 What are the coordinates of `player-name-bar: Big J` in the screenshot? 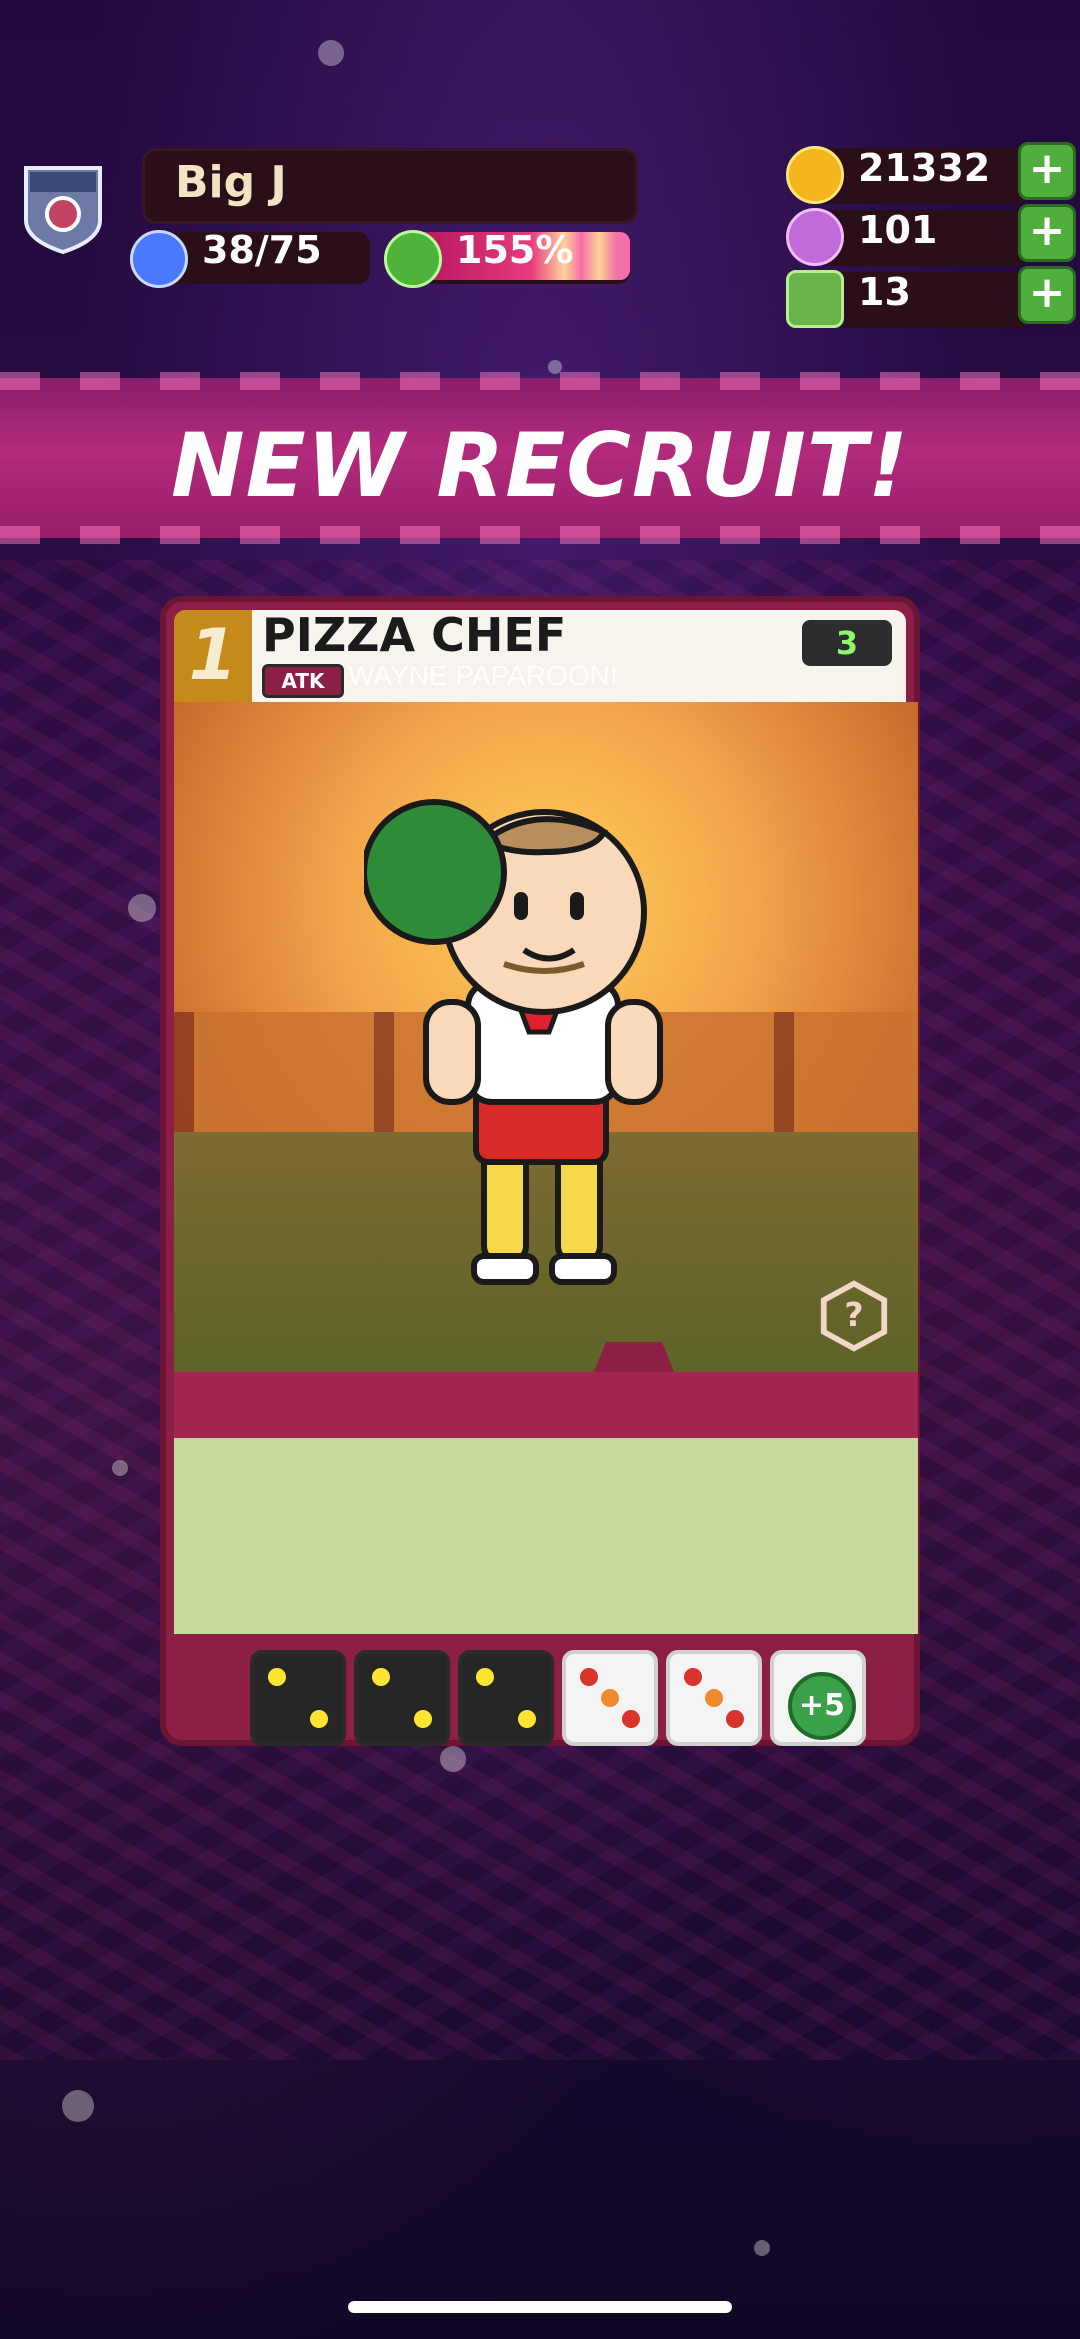 It's located at (390, 186).